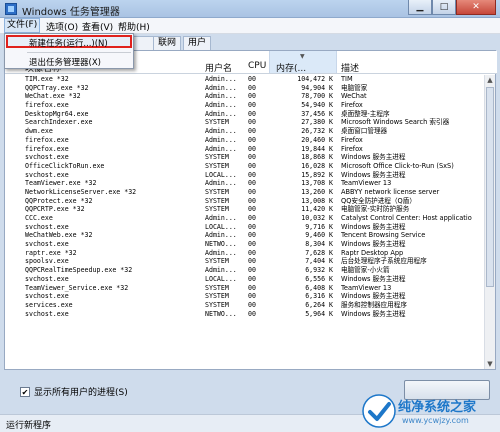  Describe the element at coordinates (352, 139) in the screenshot. I see `process-description: Firefox` at that location.